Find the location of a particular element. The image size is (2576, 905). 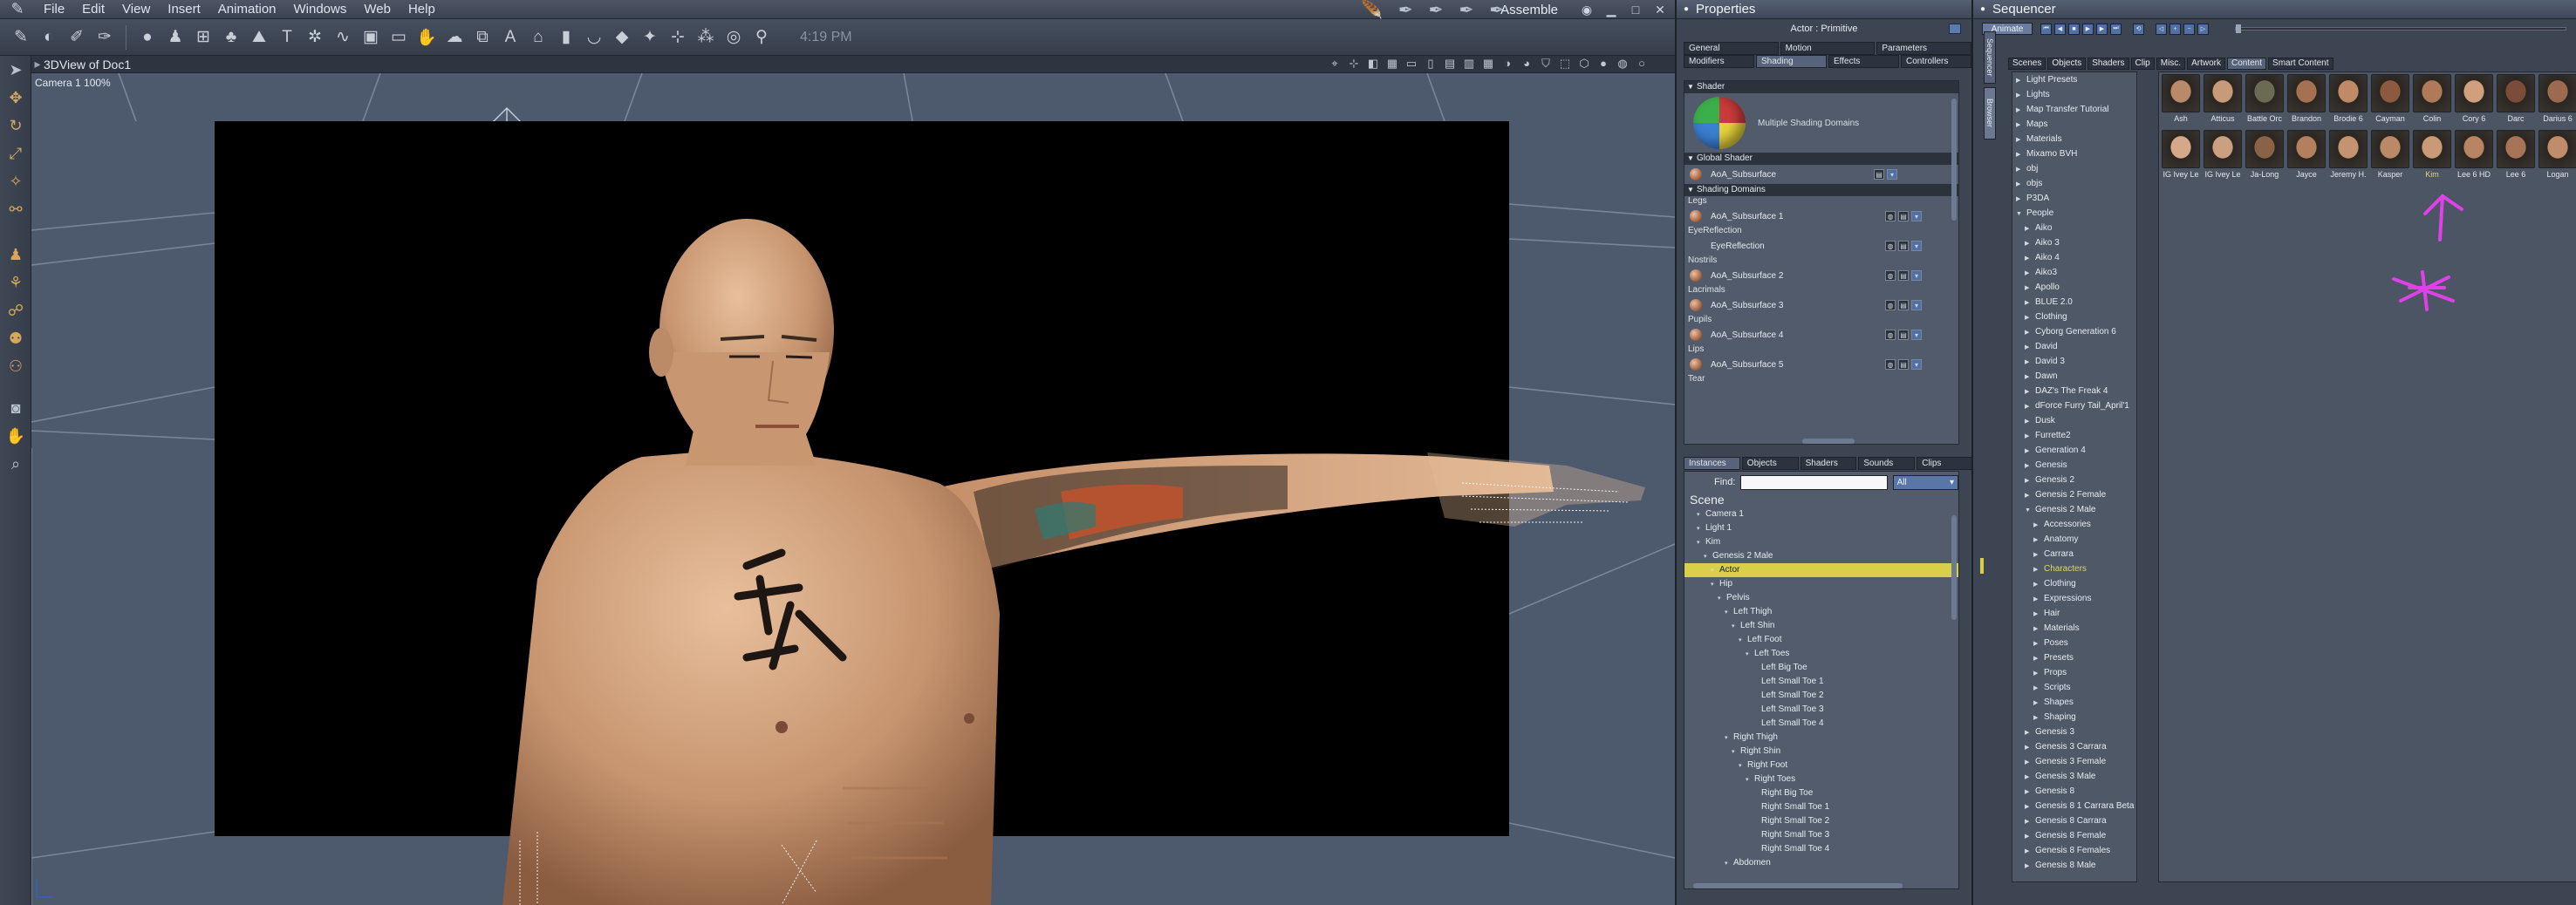

scene-tree-node: Left Small Toe 3 is located at coordinates (1821, 710).